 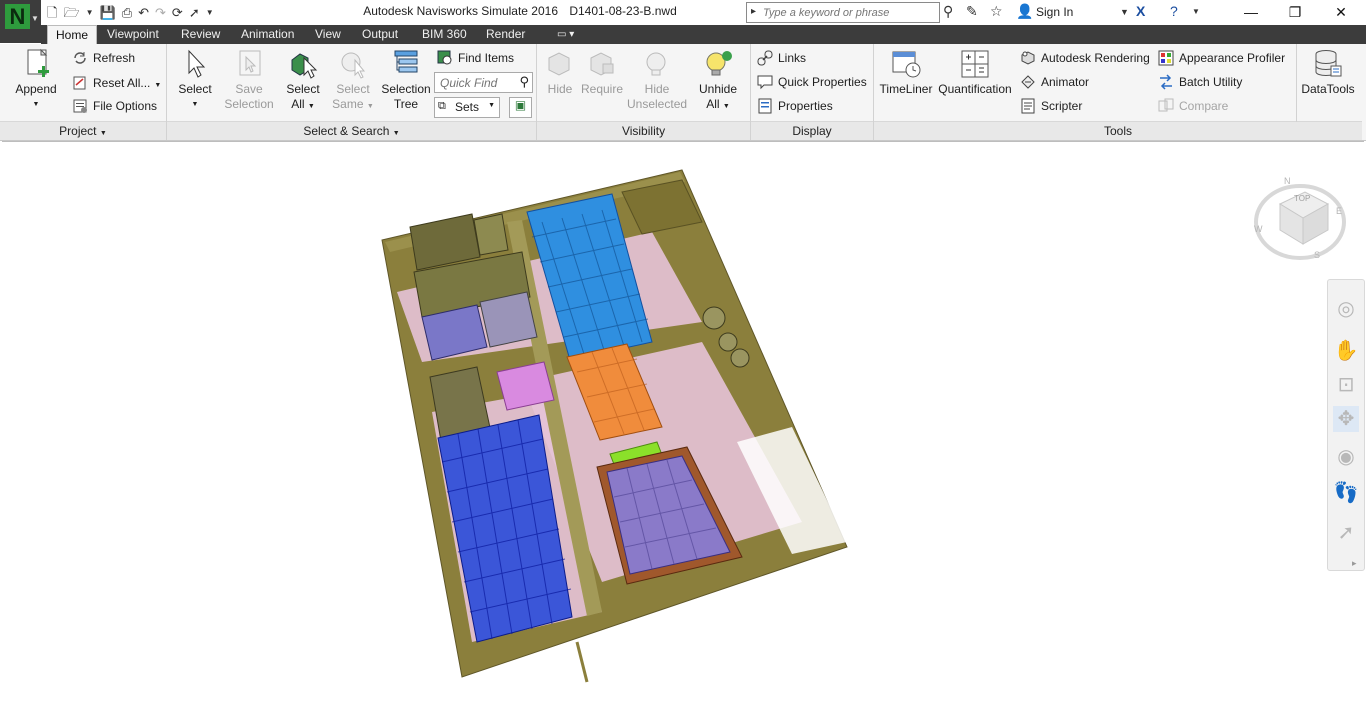 I want to click on panel-project-title: Project ▼, so click(x=83, y=130).